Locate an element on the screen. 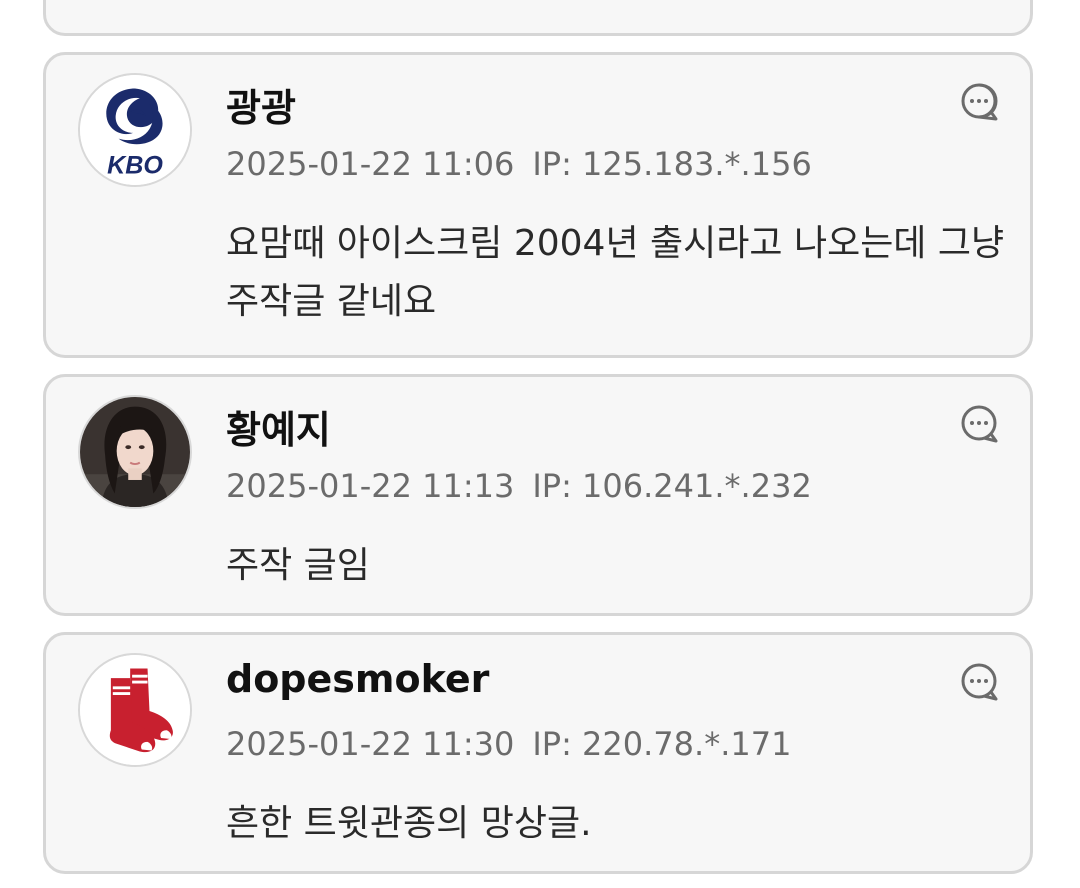  comment-text: 주작 글임 is located at coordinates (298, 565).